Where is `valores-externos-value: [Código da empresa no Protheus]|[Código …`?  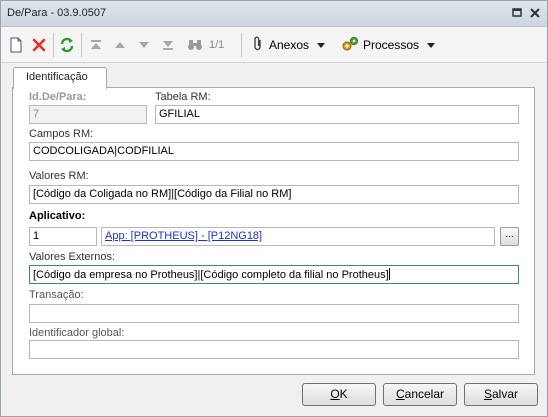
valores-externos-value: [Código da empresa no Protheus]|[Código … is located at coordinates (211, 275).